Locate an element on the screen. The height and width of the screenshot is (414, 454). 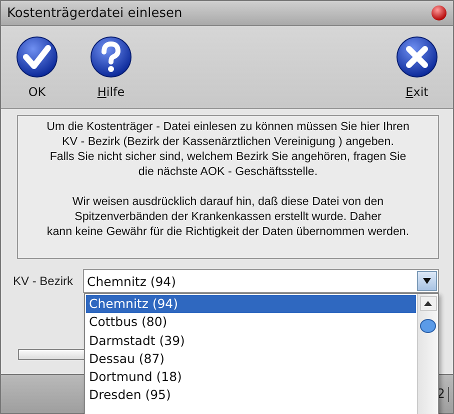
scroll-up-icon is located at coordinates (428, 303).